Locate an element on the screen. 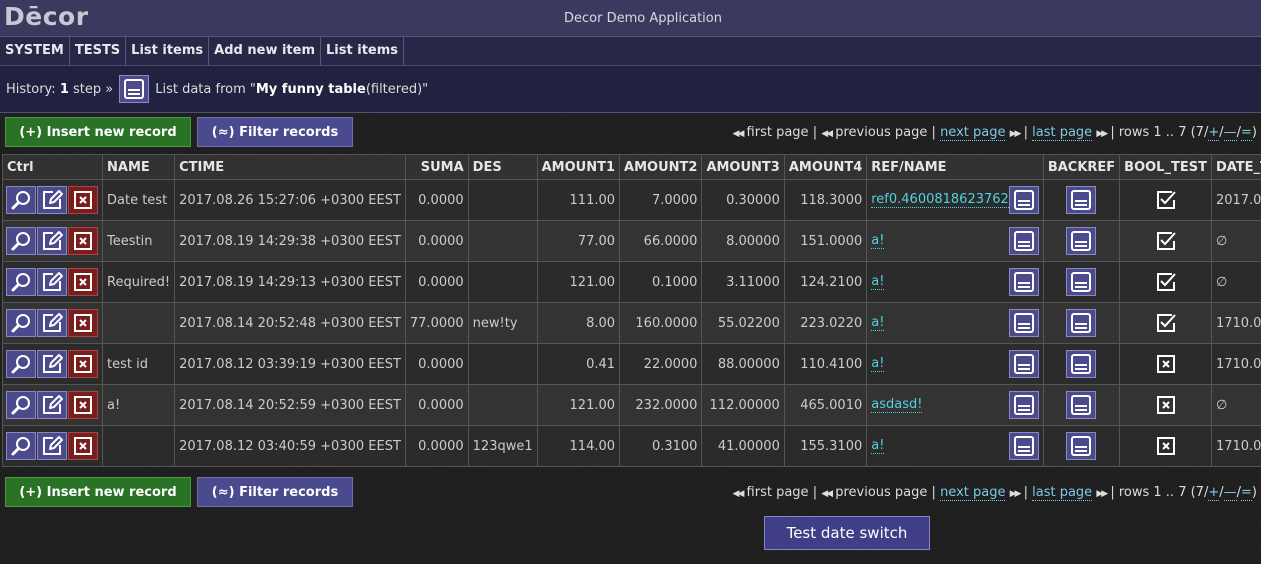 Image resolution: width=1261 pixels, height=564 pixels. cell-ref-name: asdasd! is located at coordinates (955, 405).